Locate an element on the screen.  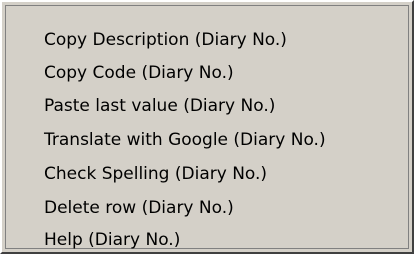
menu-item-copy-code: Copy Code (Diary No.) is located at coordinates (224, 73).